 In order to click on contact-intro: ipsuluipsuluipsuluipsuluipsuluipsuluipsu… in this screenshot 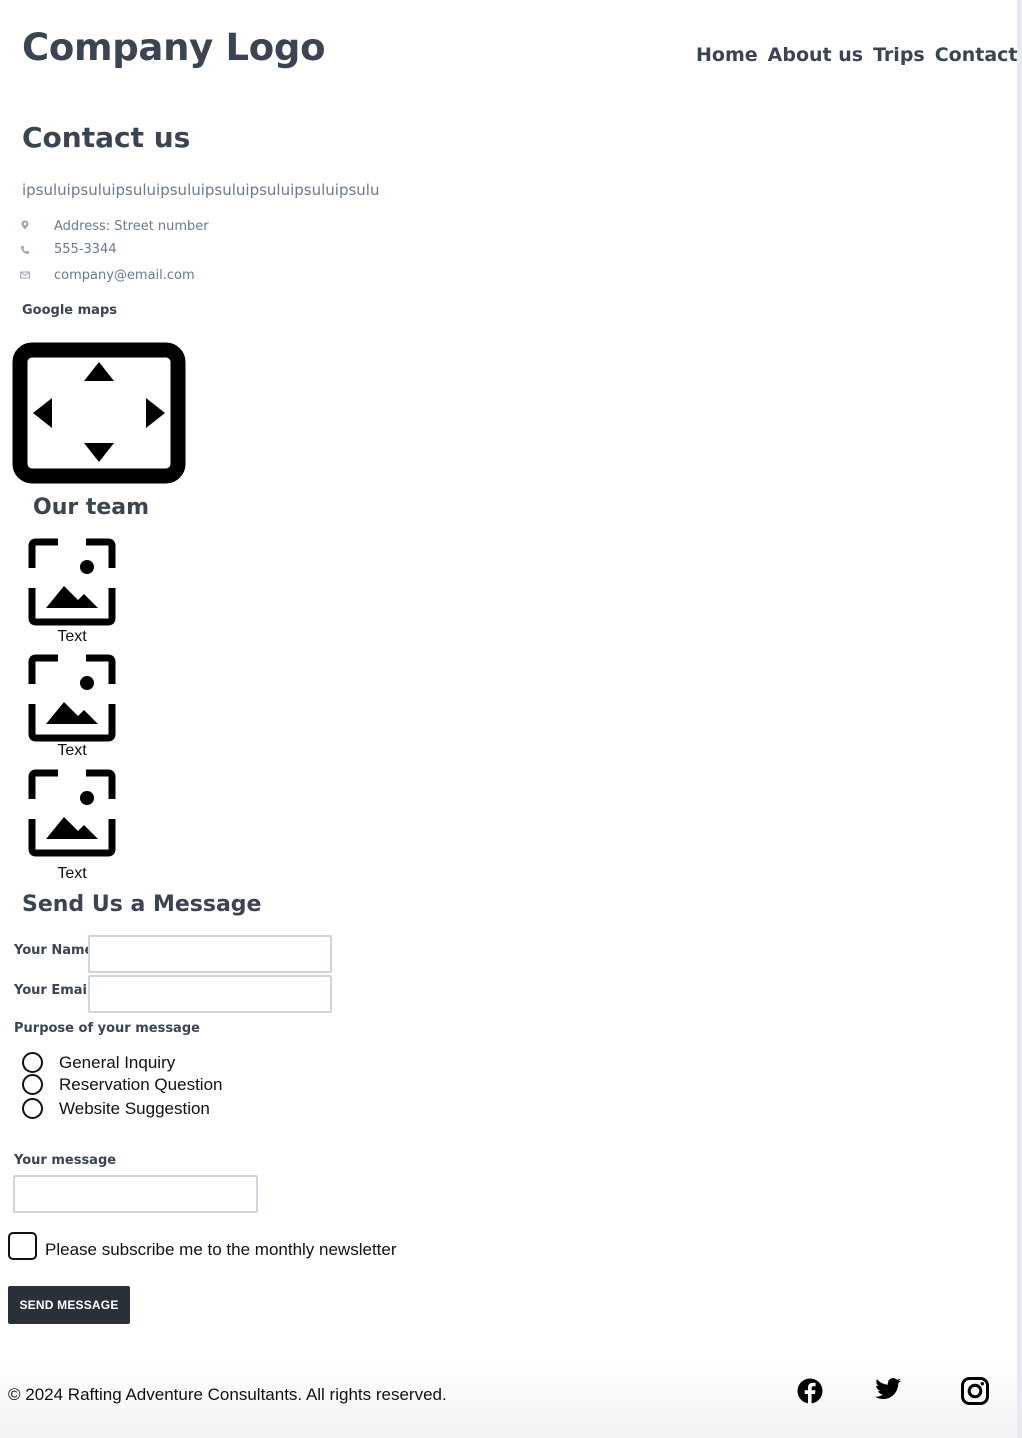, I will do `click(201, 190)`.